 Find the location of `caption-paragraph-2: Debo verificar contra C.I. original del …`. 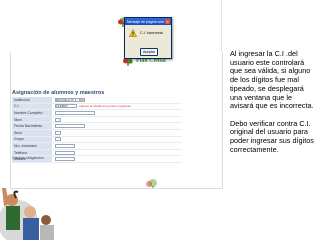

caption-paragraph-2: Debo verificar contra C.I. original del … is located at coordinates (272, 136).